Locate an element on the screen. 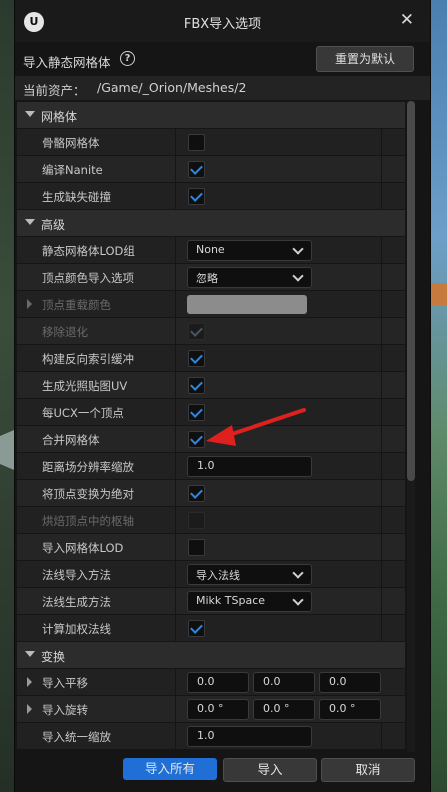  build-nanite-checkbox is located at coordinates (196, 169).